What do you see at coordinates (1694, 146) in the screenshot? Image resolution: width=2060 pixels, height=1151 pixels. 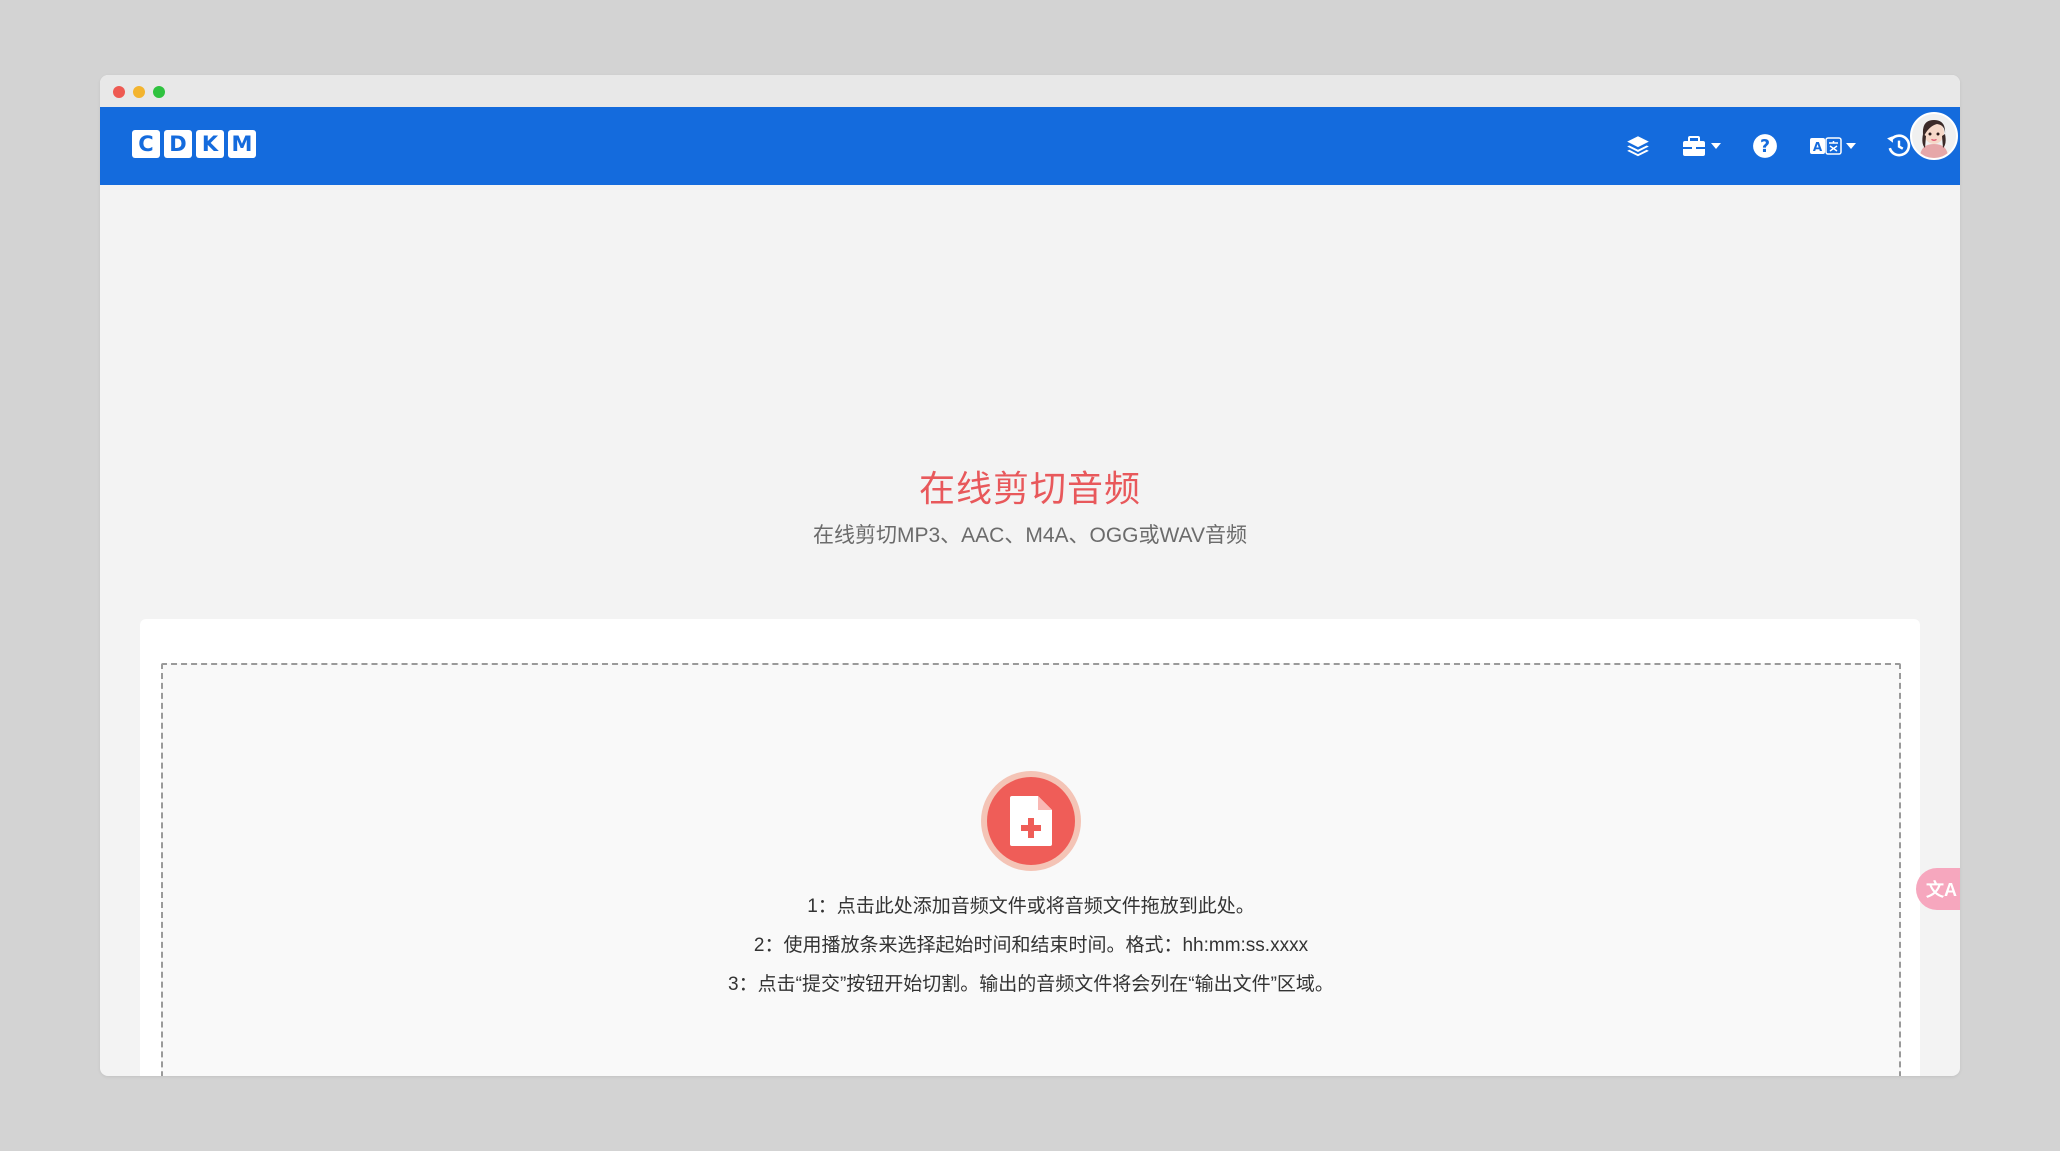 I see `toolbox-icon` at bounding box center [1694, 146].